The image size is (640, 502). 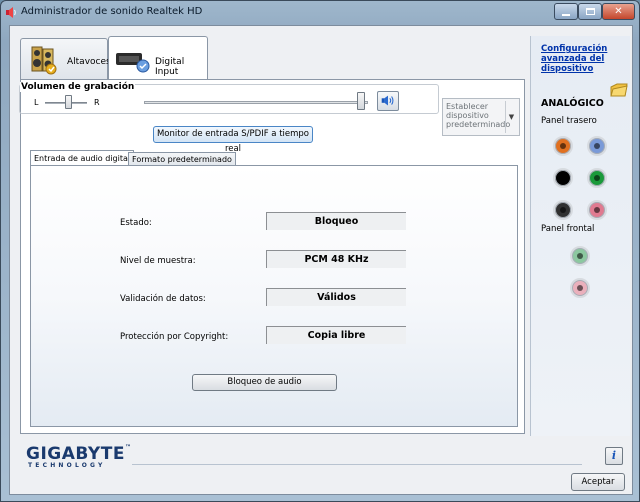 I want to click on sample-level-label: Nivel de muestra:, so click(x=158, y=261).